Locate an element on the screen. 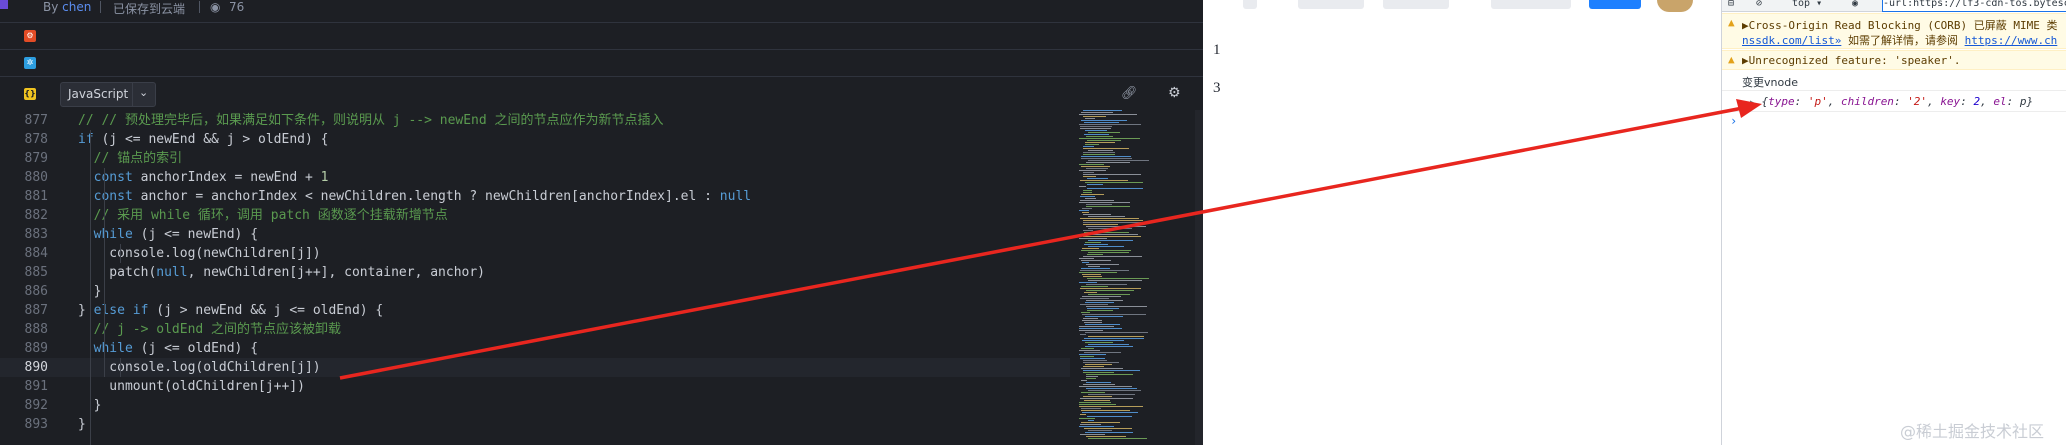 The image size is (2066, 445). code-text: while (j <= newEnd) { is located at coordinates (168, 234).